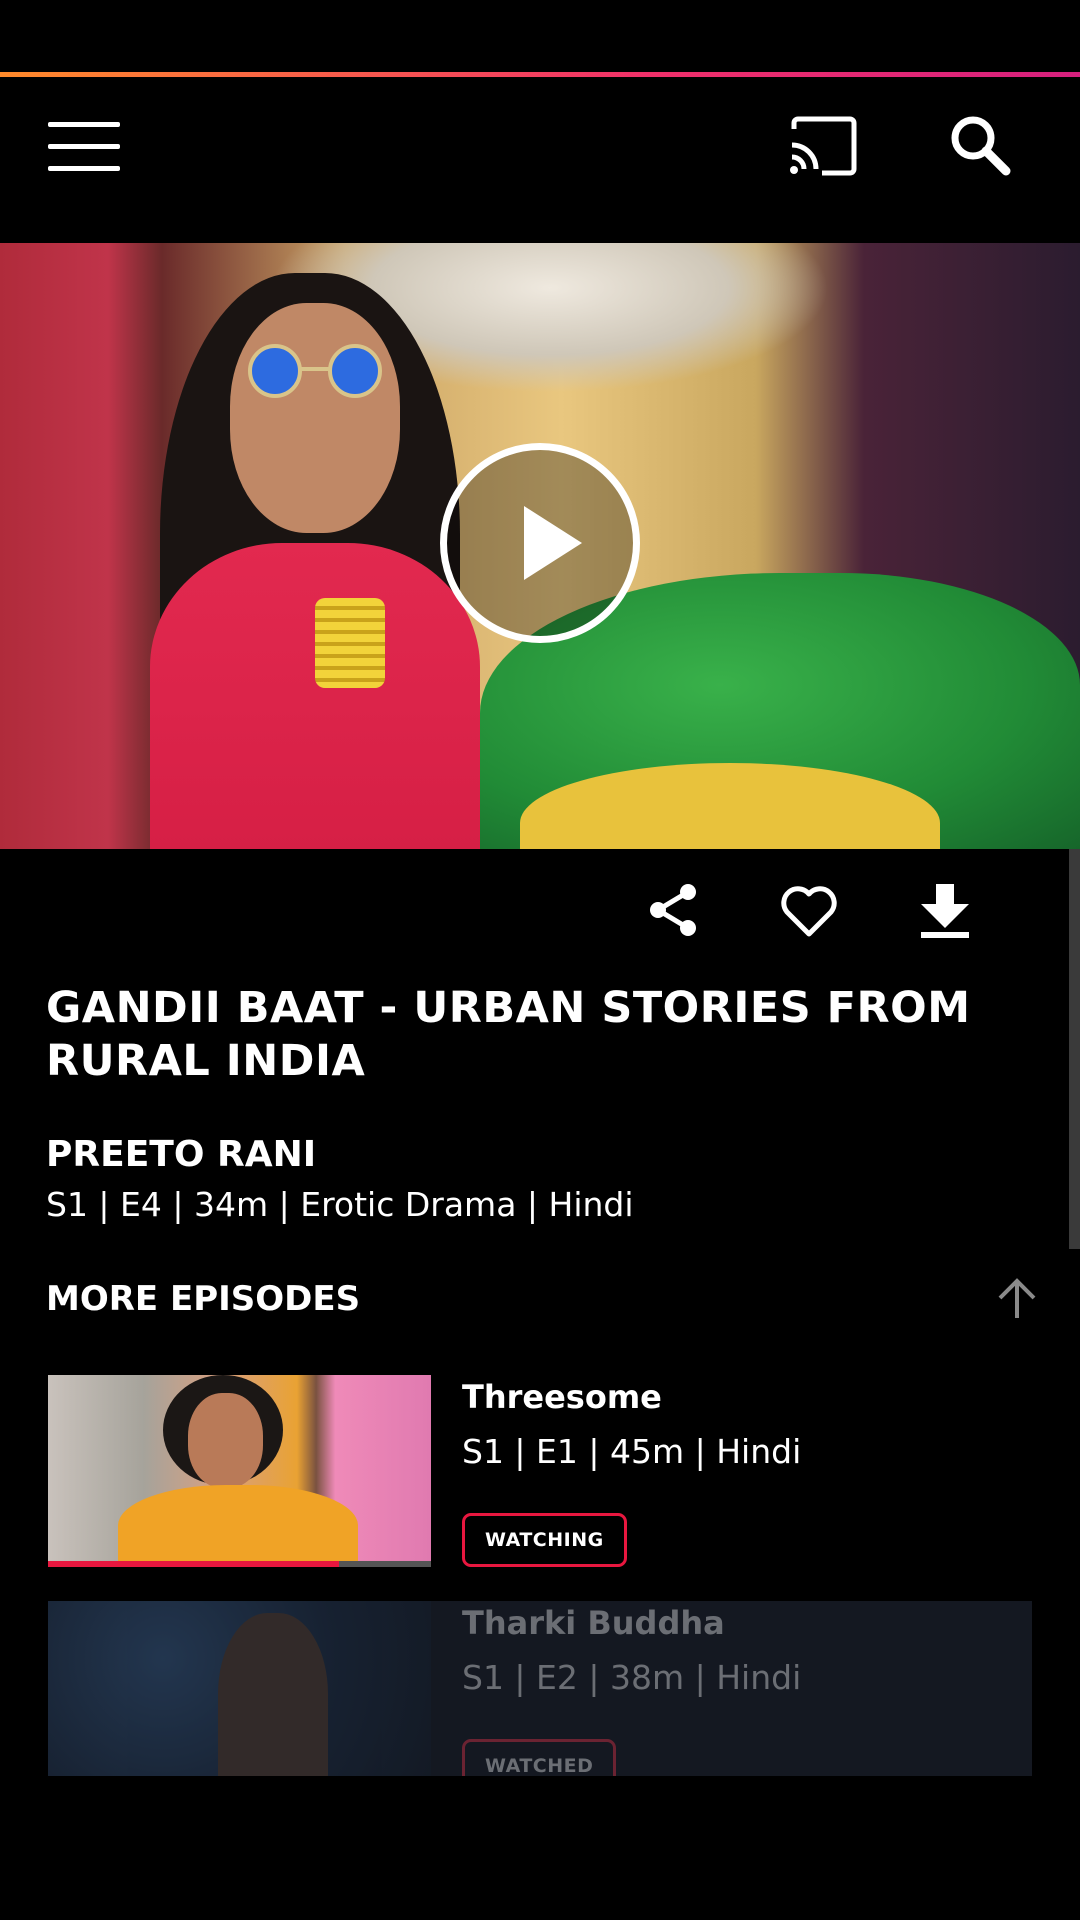  Describe the element at coordinates (540, 910) in the screenshot. I see `action-bar` at that location.